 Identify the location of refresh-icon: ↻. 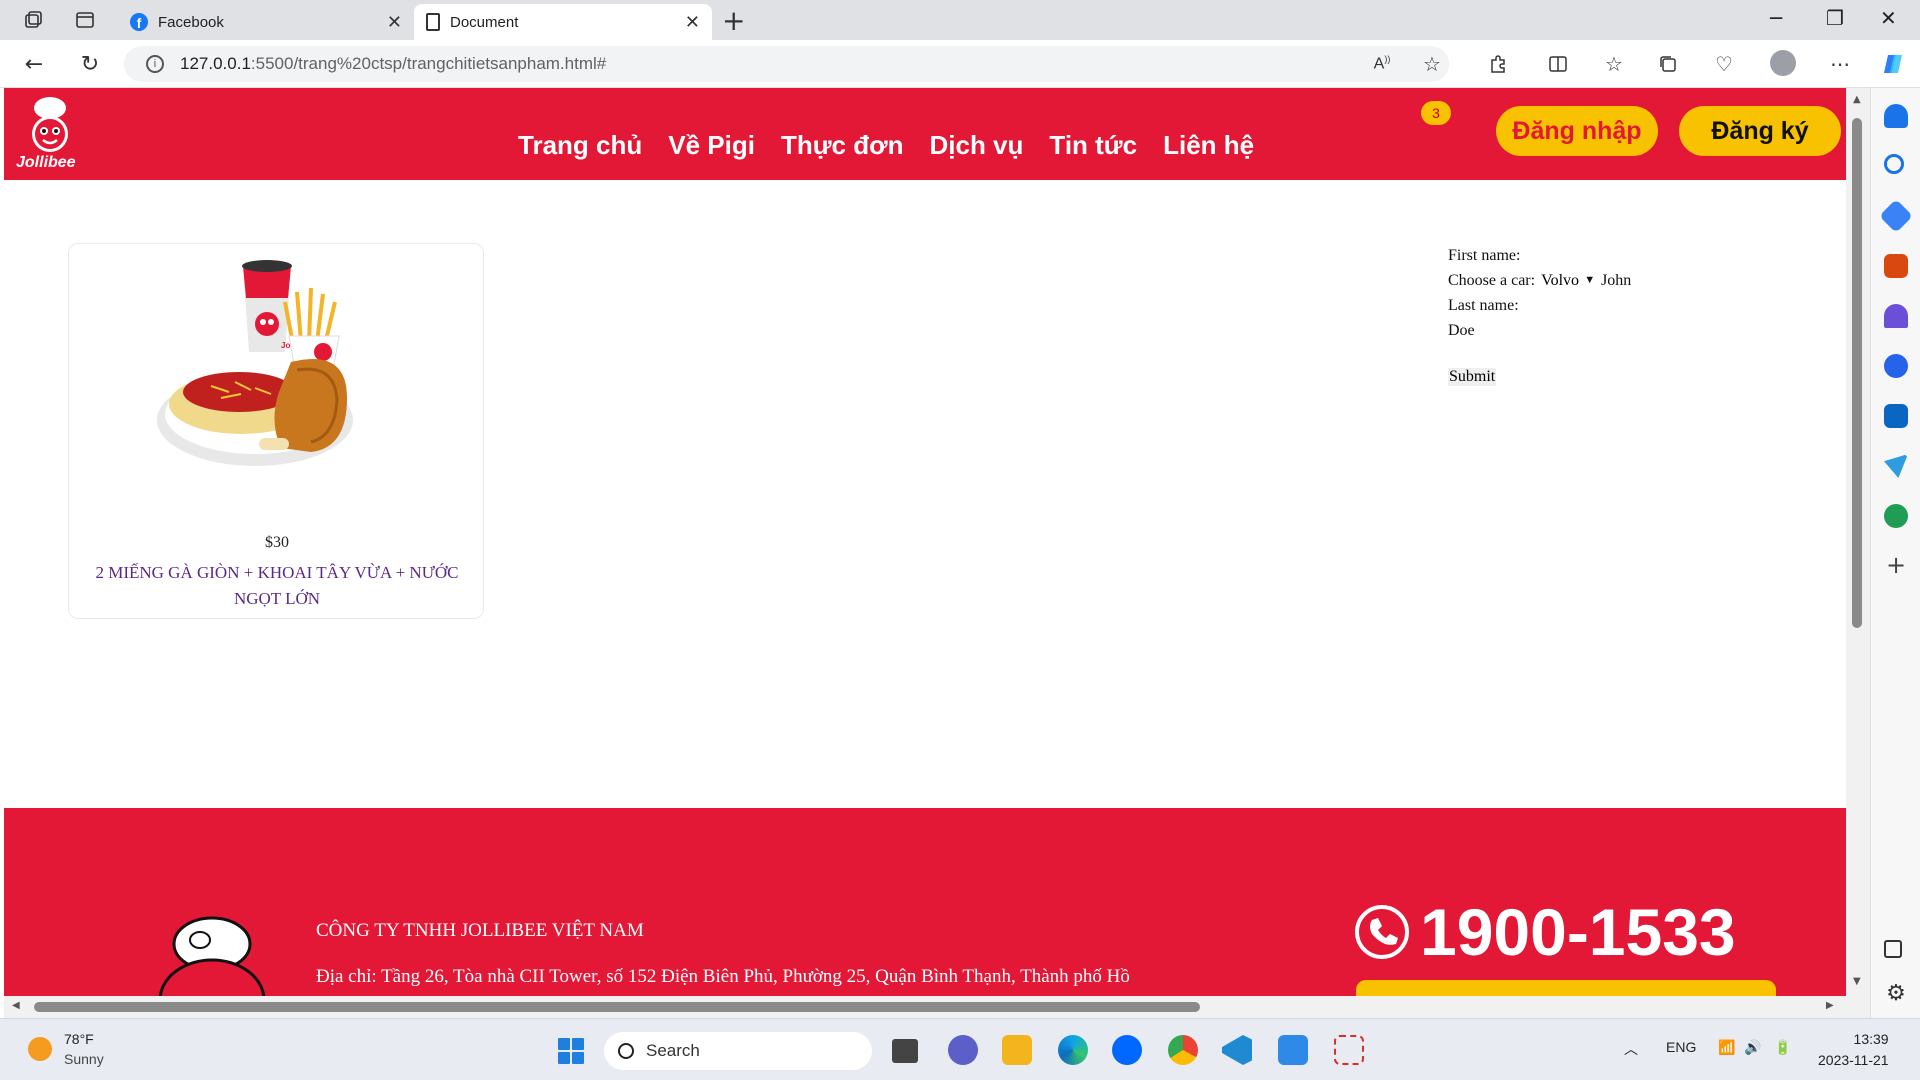
(90, 64).